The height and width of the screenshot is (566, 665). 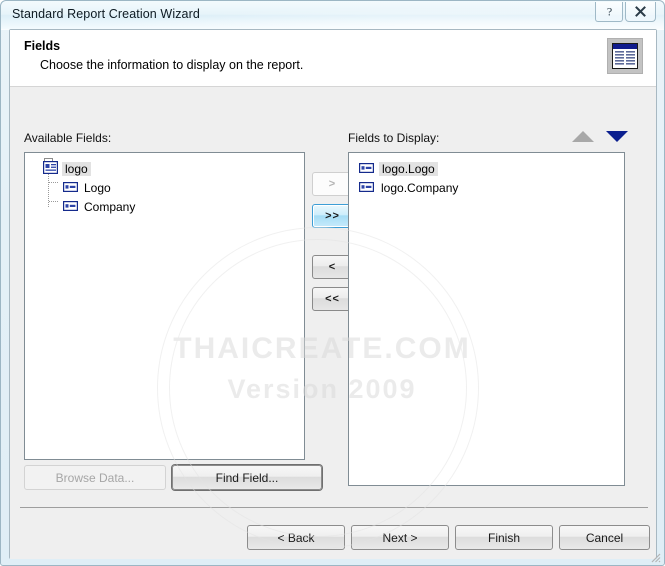 What do you see at coordinates (106, 14) in the screenshot?
I see `window-title: Standard Report Creation Wizard` at bounding box center [106, 14].